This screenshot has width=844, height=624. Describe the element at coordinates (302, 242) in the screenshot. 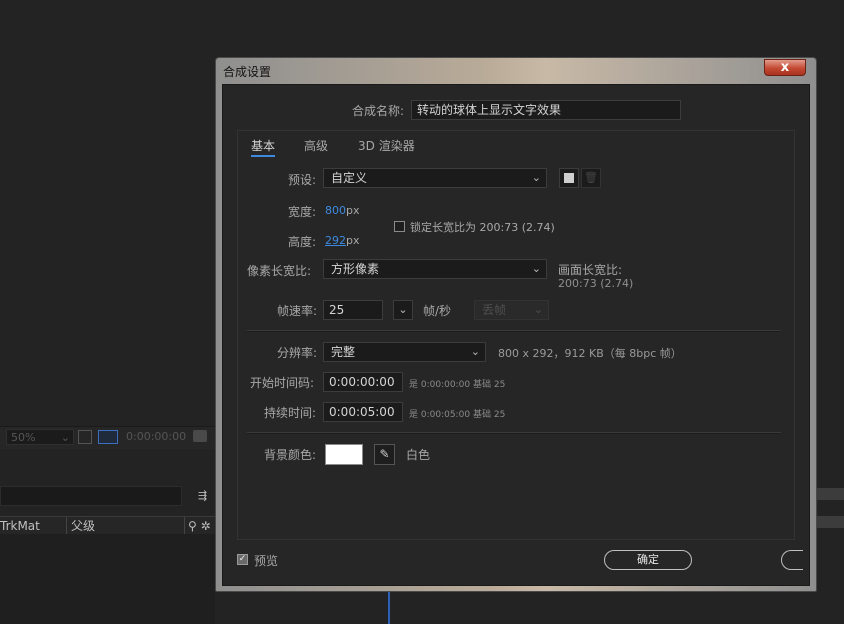

I see `height-label: 高度:` at that location.